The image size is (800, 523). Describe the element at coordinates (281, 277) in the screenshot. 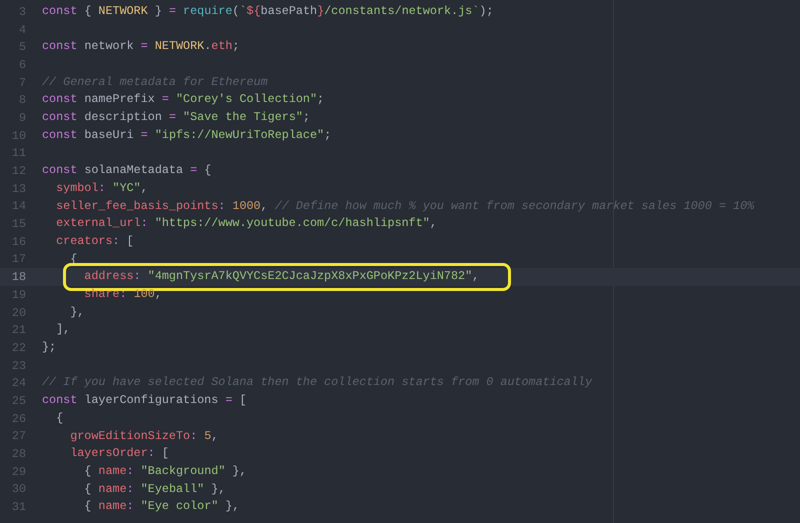

I see `code-line: address: "4mgnTysrA7kQVYCsE2CJcaJzpX8xPxGPoKPz2LyiN782",` at that location.